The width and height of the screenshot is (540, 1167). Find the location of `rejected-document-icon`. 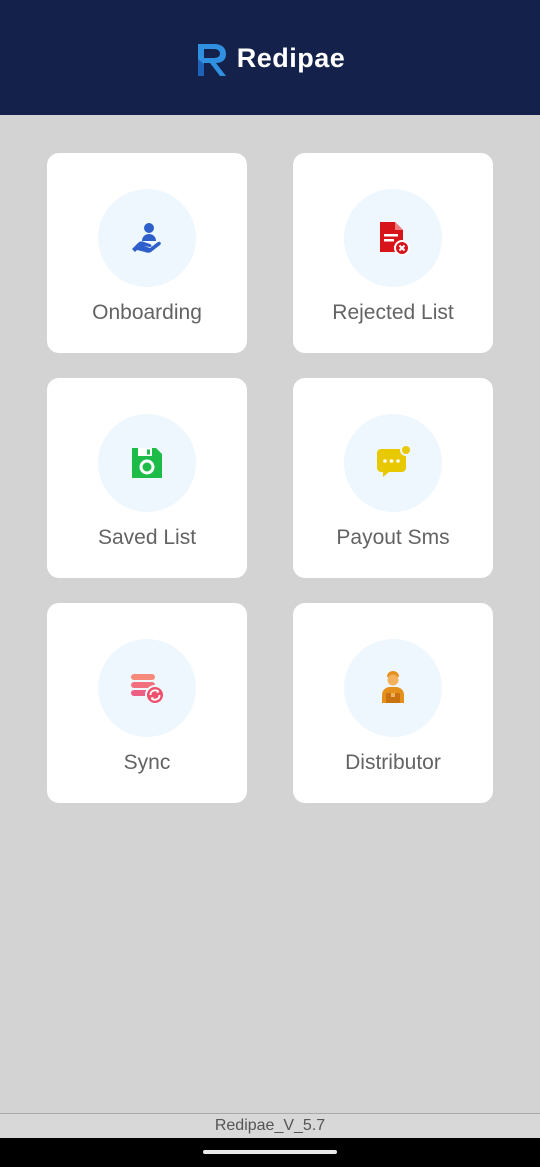

rejected-document-icon is located at coordinates (395, 239).